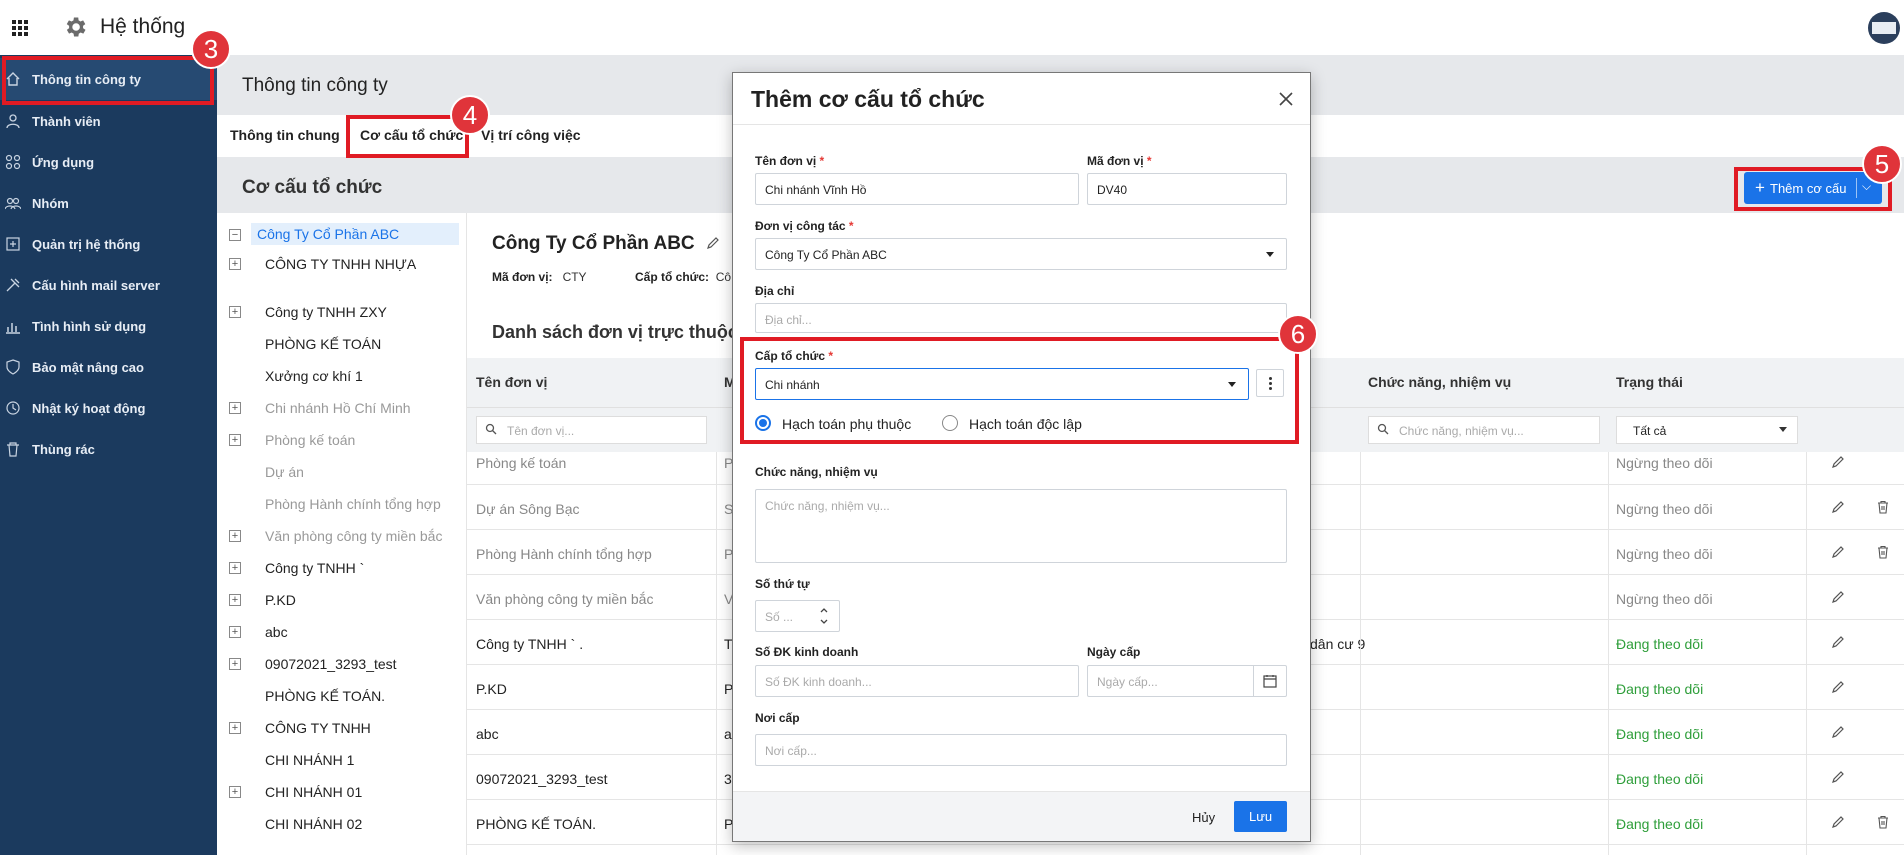 Image resolution: width=1904 pixels, height=855 pixels. I want to click on tree-item: + CHI NHÁNH 01, so click(342, 792).